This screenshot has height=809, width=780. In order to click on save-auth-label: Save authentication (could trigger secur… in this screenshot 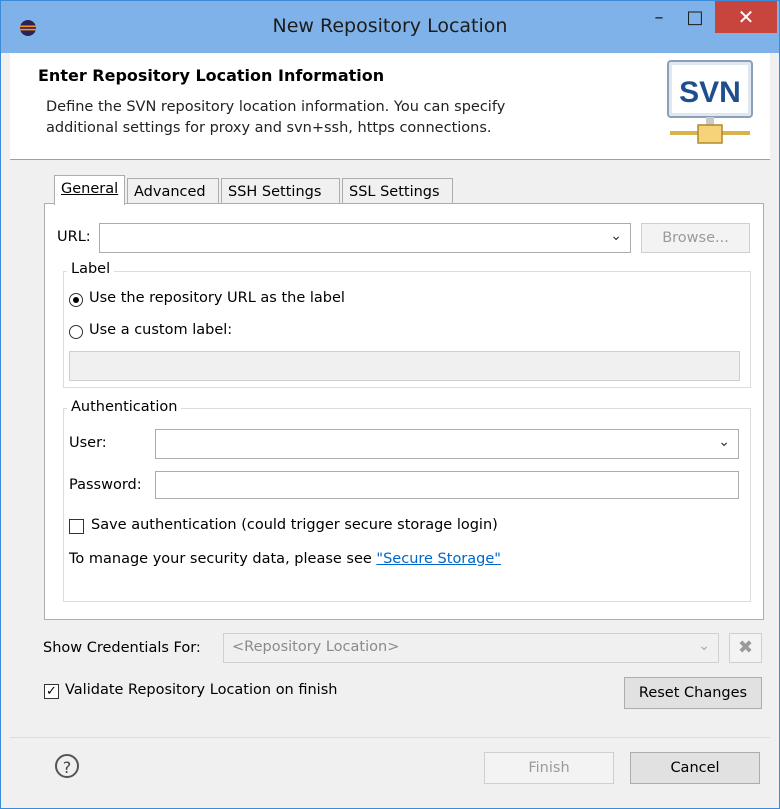, I will do `click(294, 525)`.